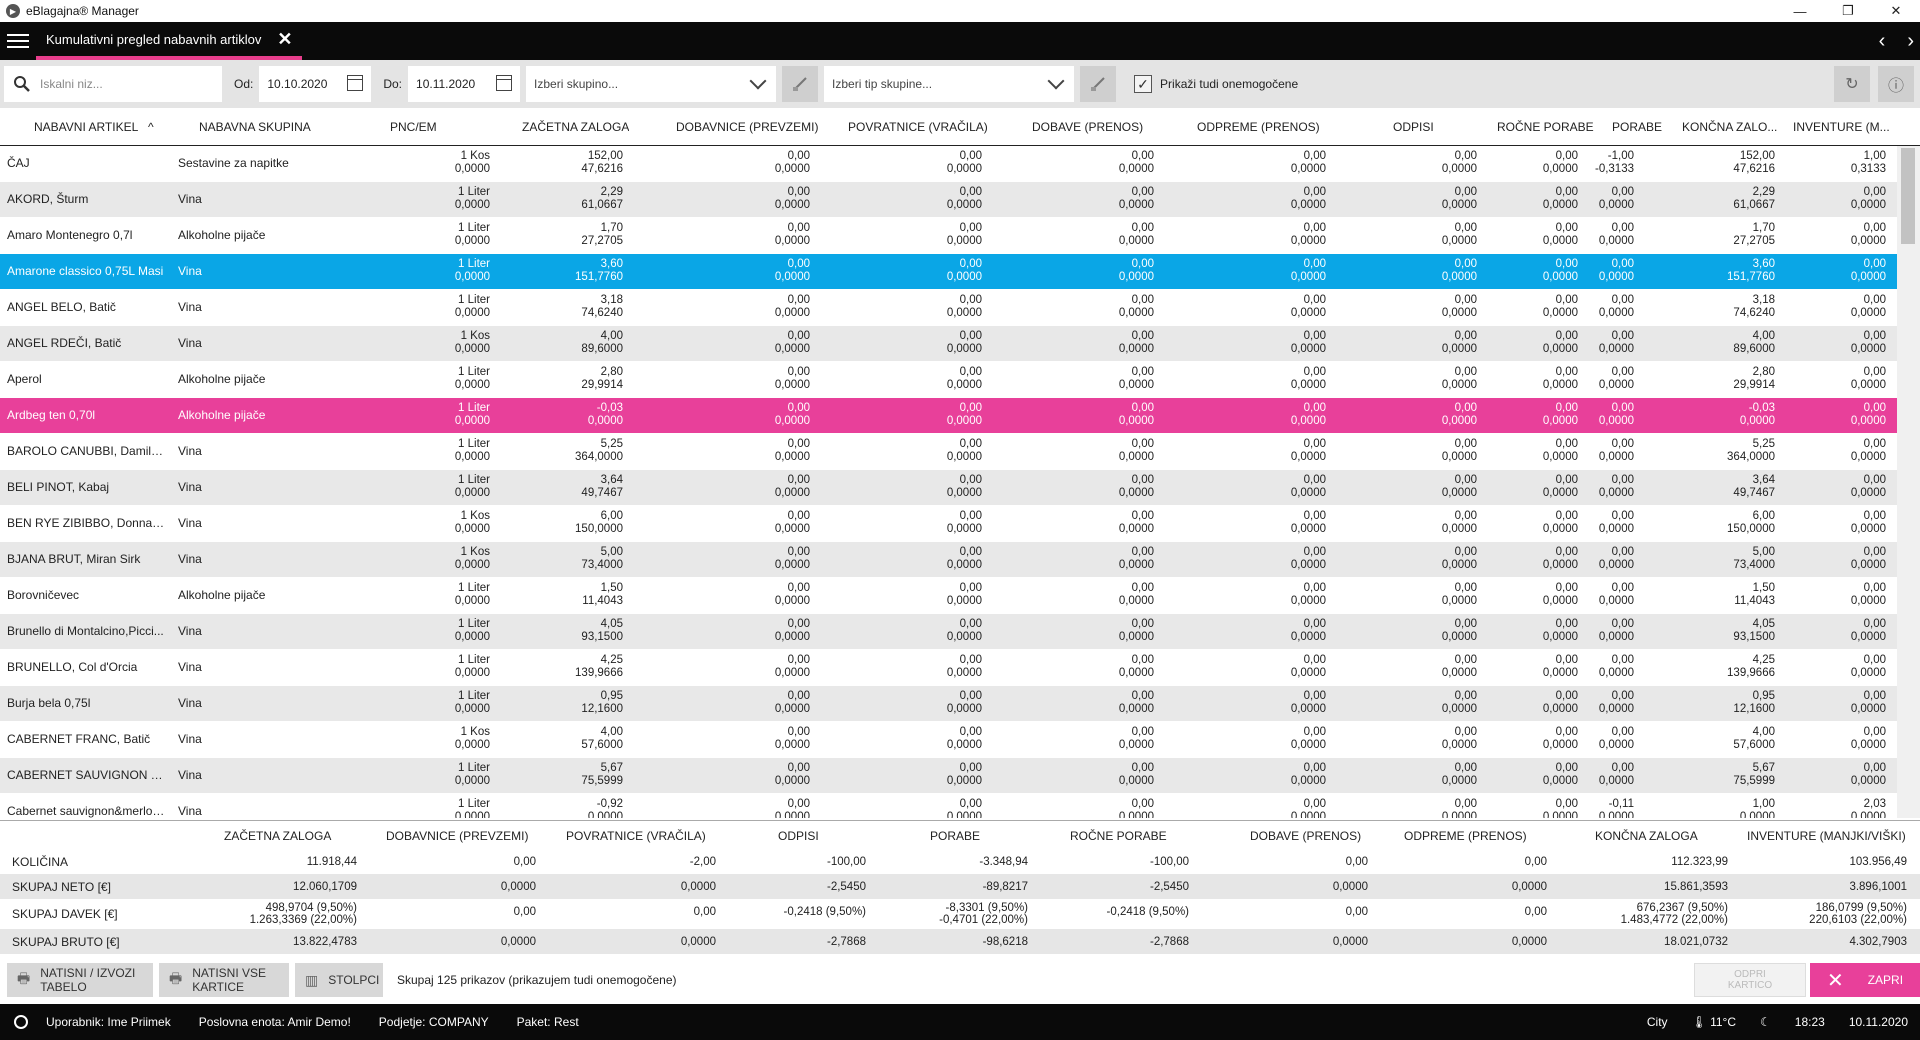 The image size is (1920, 1040). What do you see at coordinates (1750, 980) in the screenshot?
I see `open-card-button: ODPRI KARTICO` at bounding box center [1750, 980].